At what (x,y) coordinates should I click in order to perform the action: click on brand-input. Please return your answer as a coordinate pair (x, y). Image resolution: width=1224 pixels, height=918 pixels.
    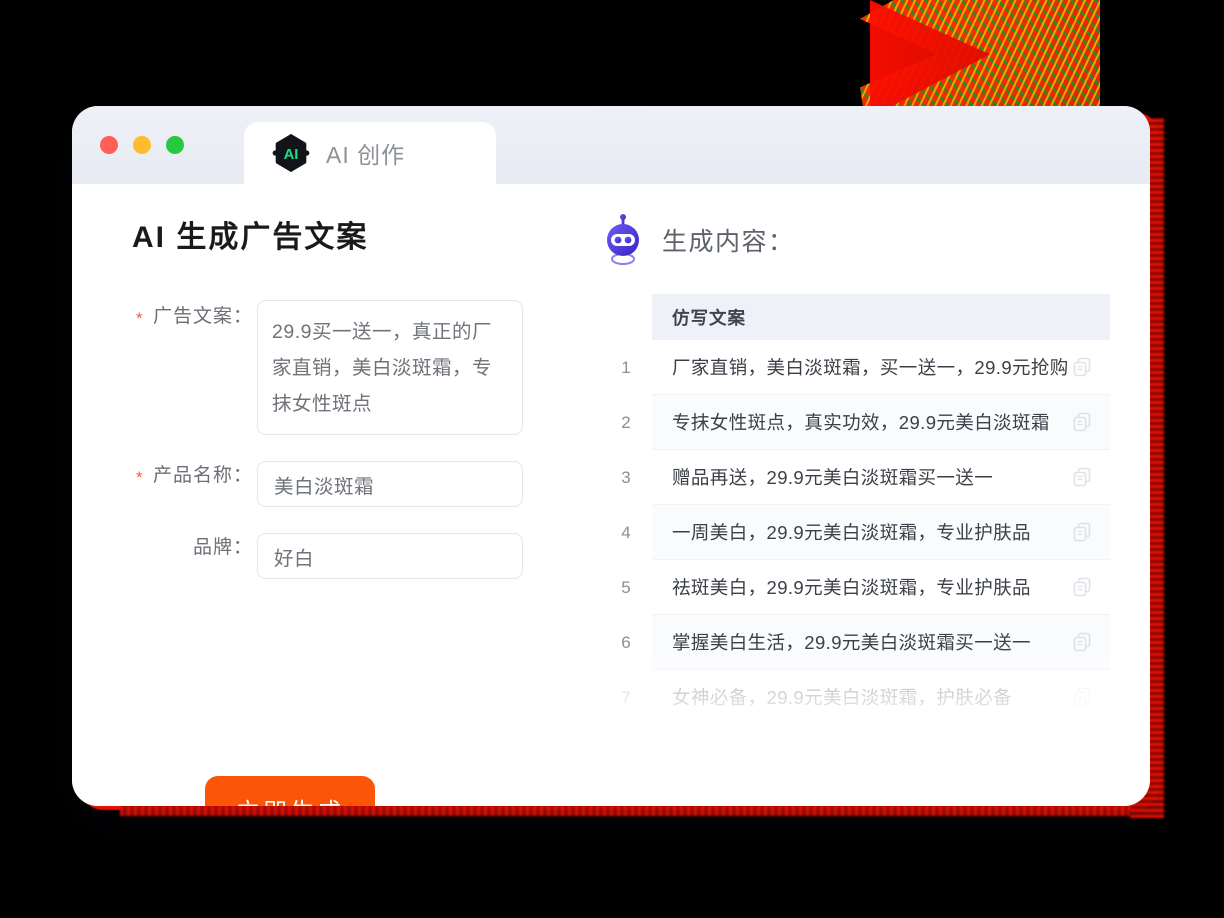
    Looking at the image, I should click on (390, 556).